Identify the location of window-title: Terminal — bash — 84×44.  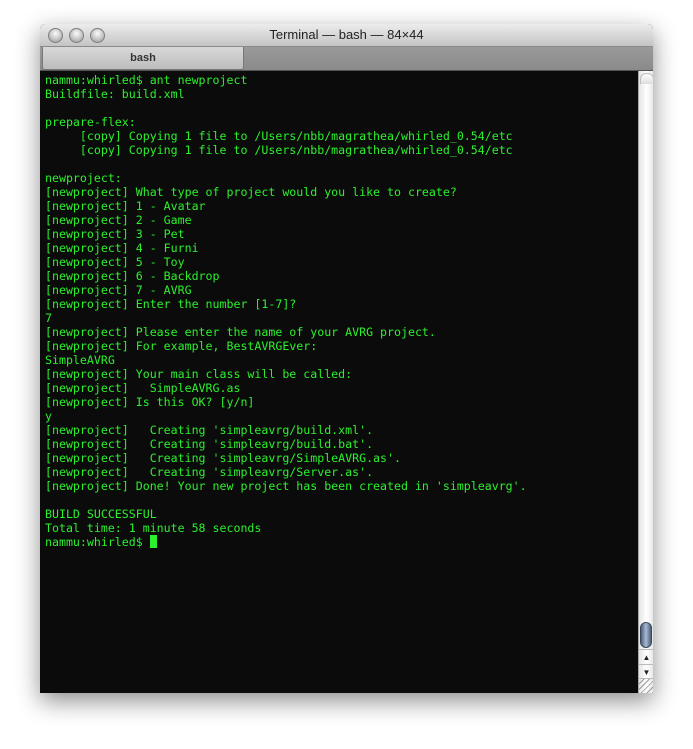
(346, 34).